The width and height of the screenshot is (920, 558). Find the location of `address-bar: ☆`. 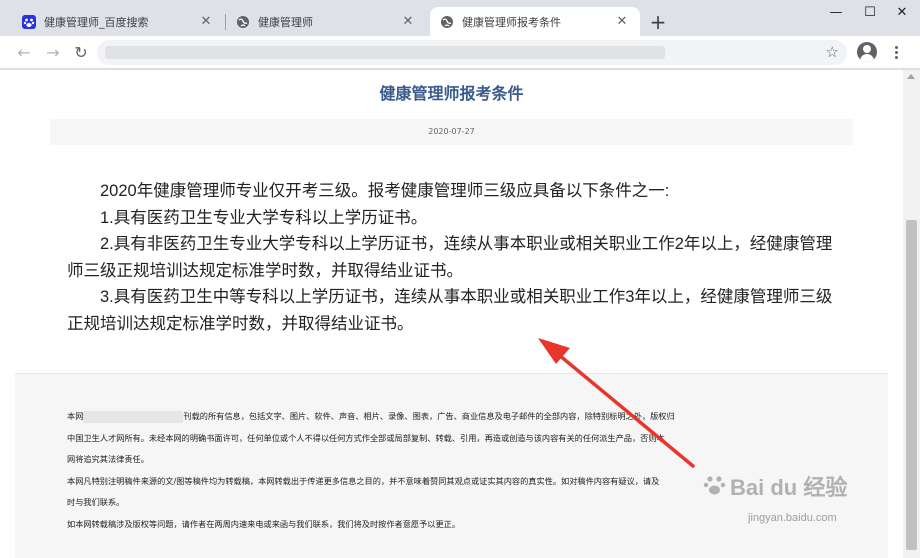

address-bar: ☆ is located at coordinates (472, 52).